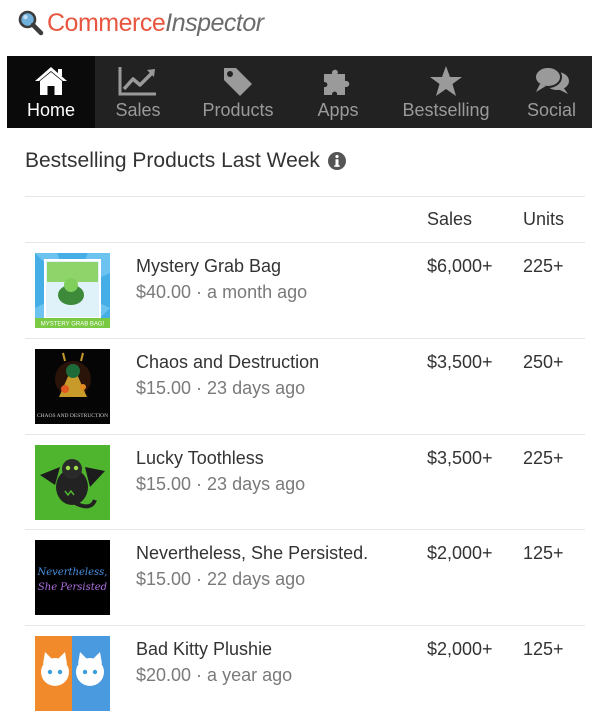 This screenshot has height=722, width=592. What do you see at coordinates (72, 572) in the screenshot?
I see `thumbnail-text-line1: Nevertheless,` at bounding box center [72, 572].